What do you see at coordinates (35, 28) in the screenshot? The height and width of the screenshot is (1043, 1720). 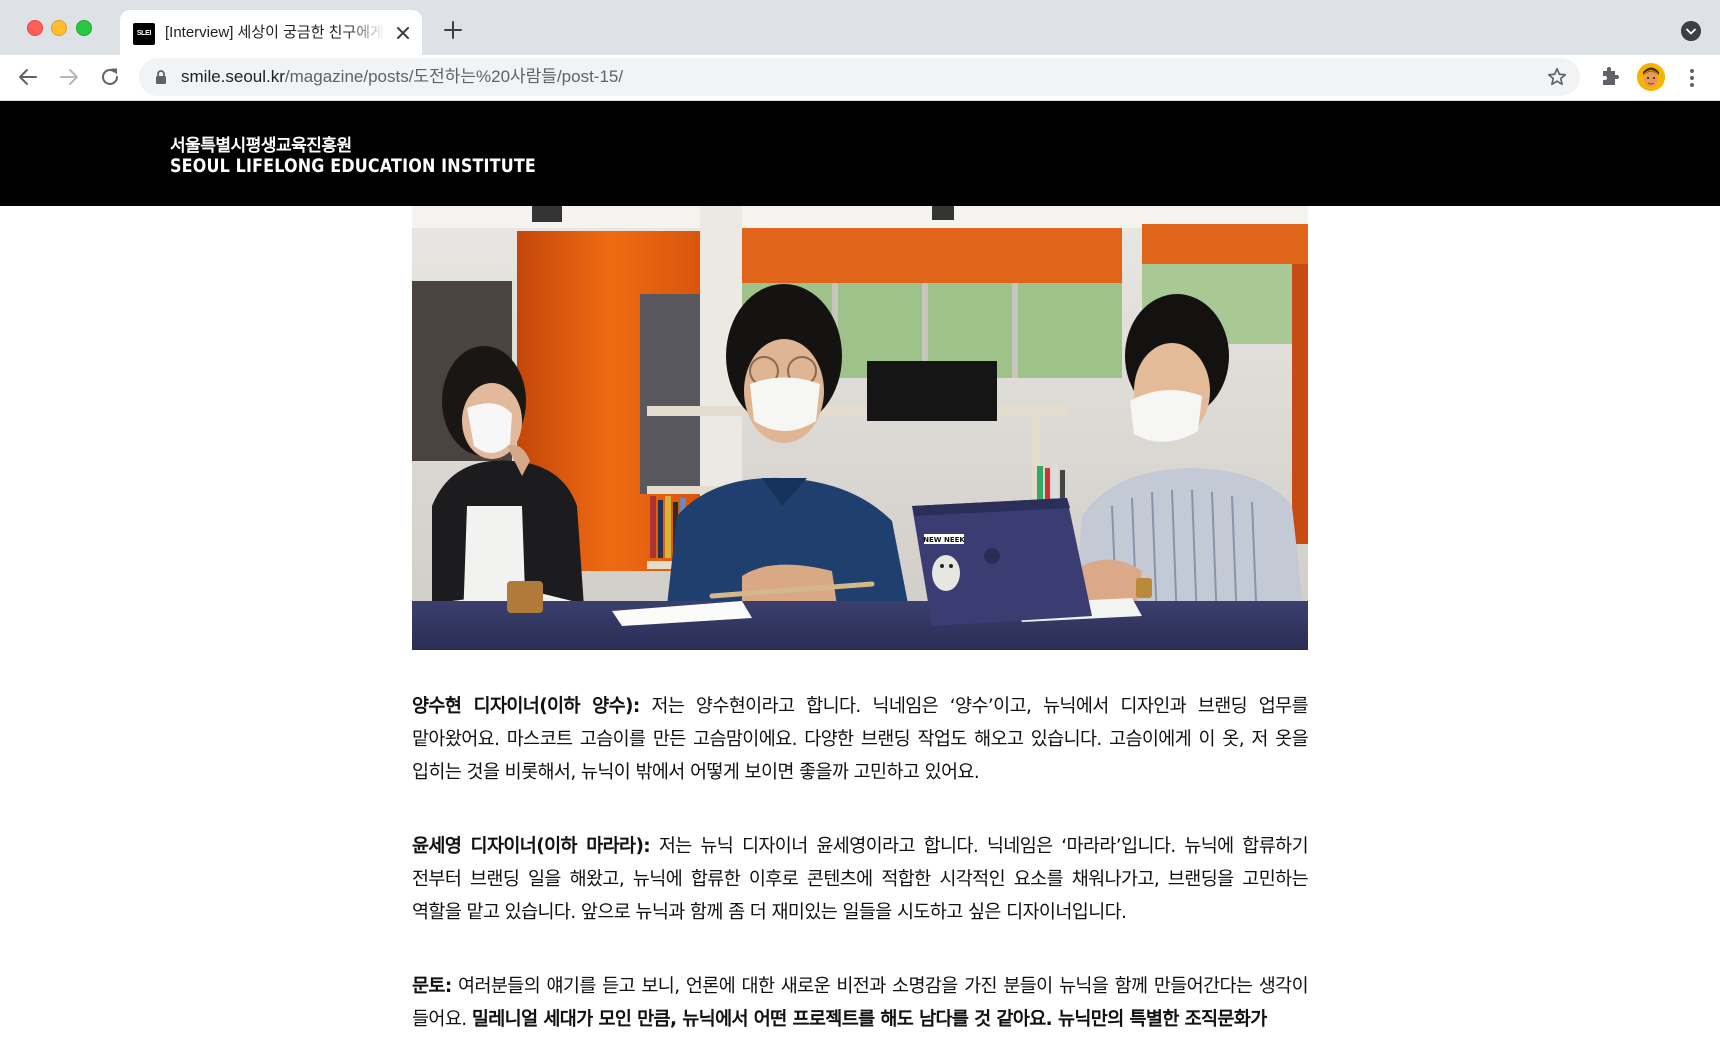 I see `close-window-button` at bounding box center [35, 28].